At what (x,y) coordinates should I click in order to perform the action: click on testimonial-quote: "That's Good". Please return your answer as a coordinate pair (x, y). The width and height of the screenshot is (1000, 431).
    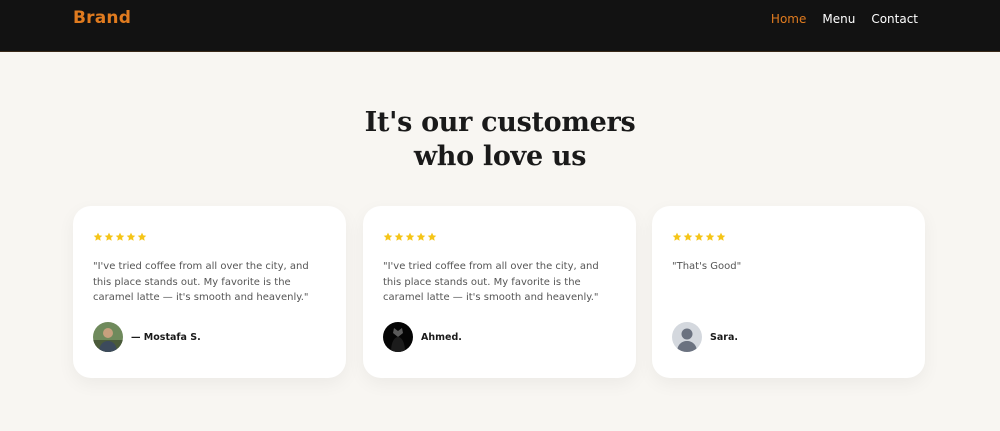
    Looking at the image, I should click on (707, 266).